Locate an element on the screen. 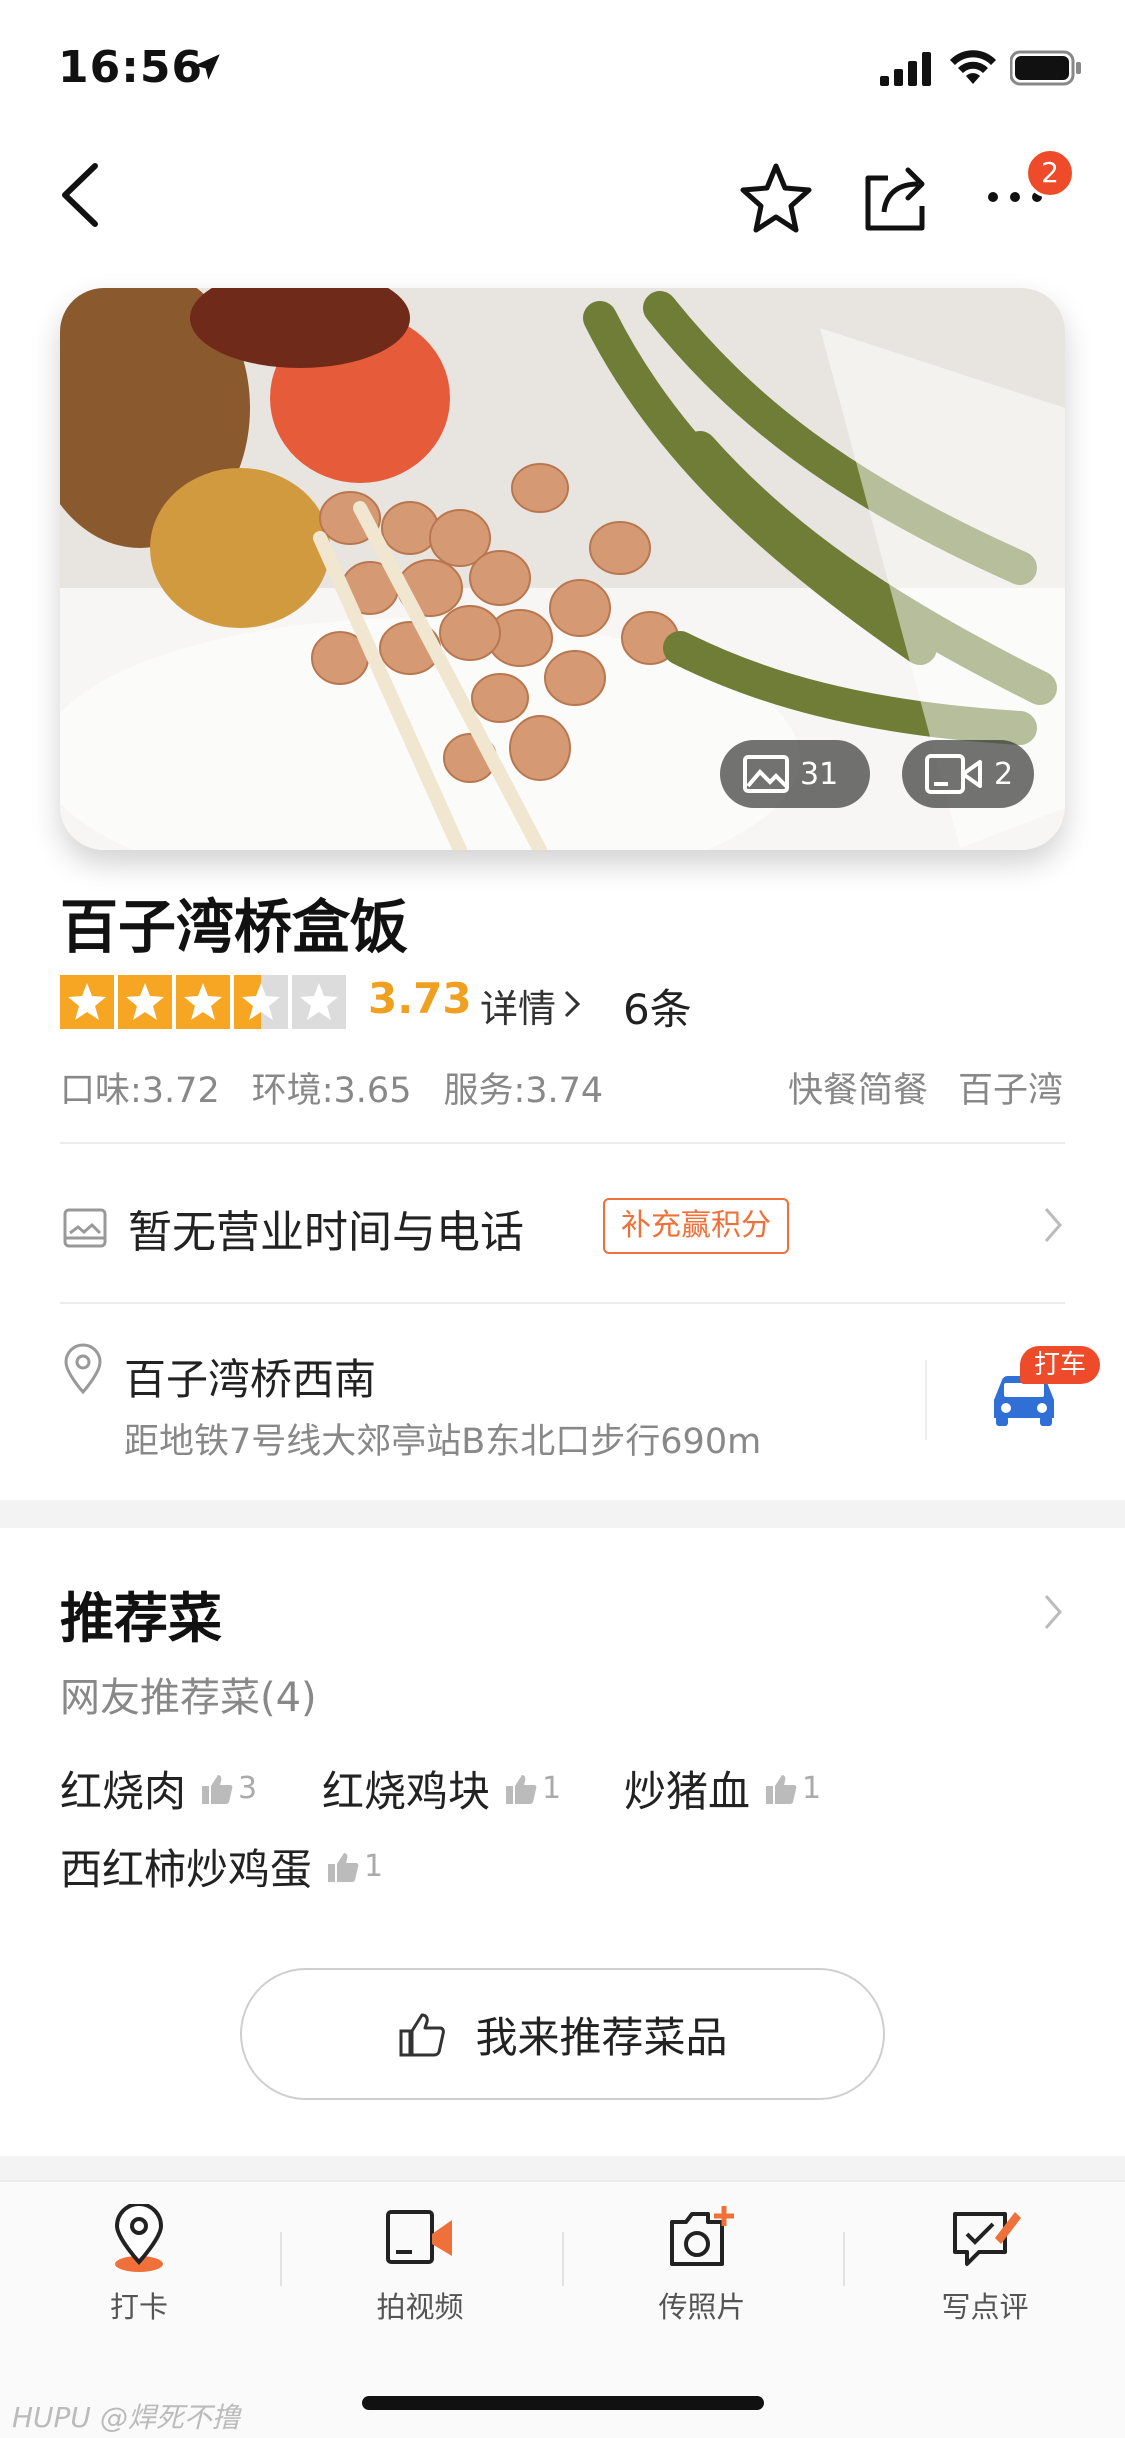  share-icon is located at coordinates (895, 198).